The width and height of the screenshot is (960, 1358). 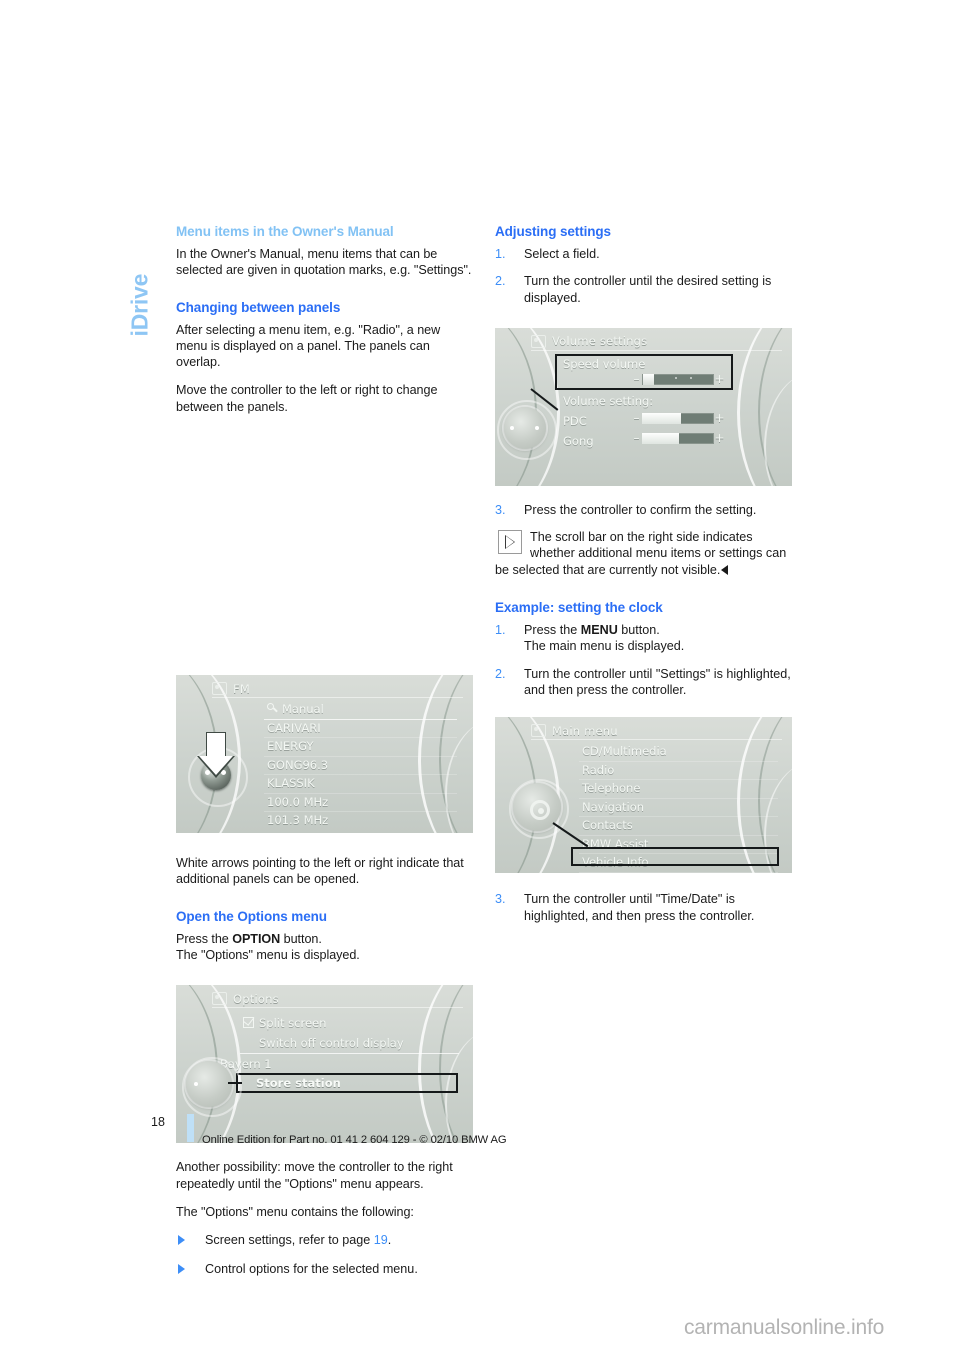 I want to click on fm-station-row: KLASSIK, so click(x=360, y=784).